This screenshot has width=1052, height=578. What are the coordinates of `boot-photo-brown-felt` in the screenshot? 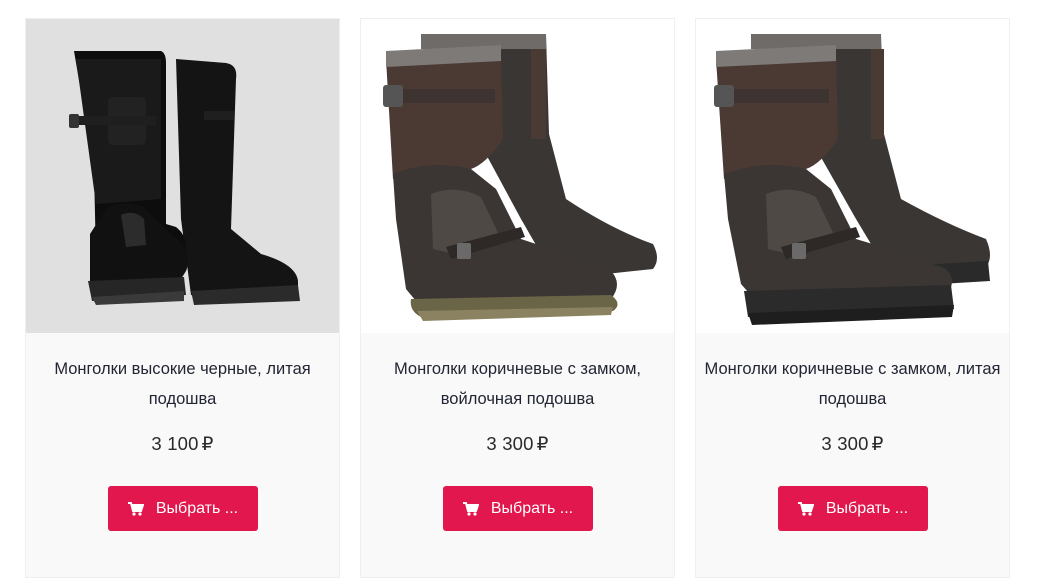 It's located at (520, 177).